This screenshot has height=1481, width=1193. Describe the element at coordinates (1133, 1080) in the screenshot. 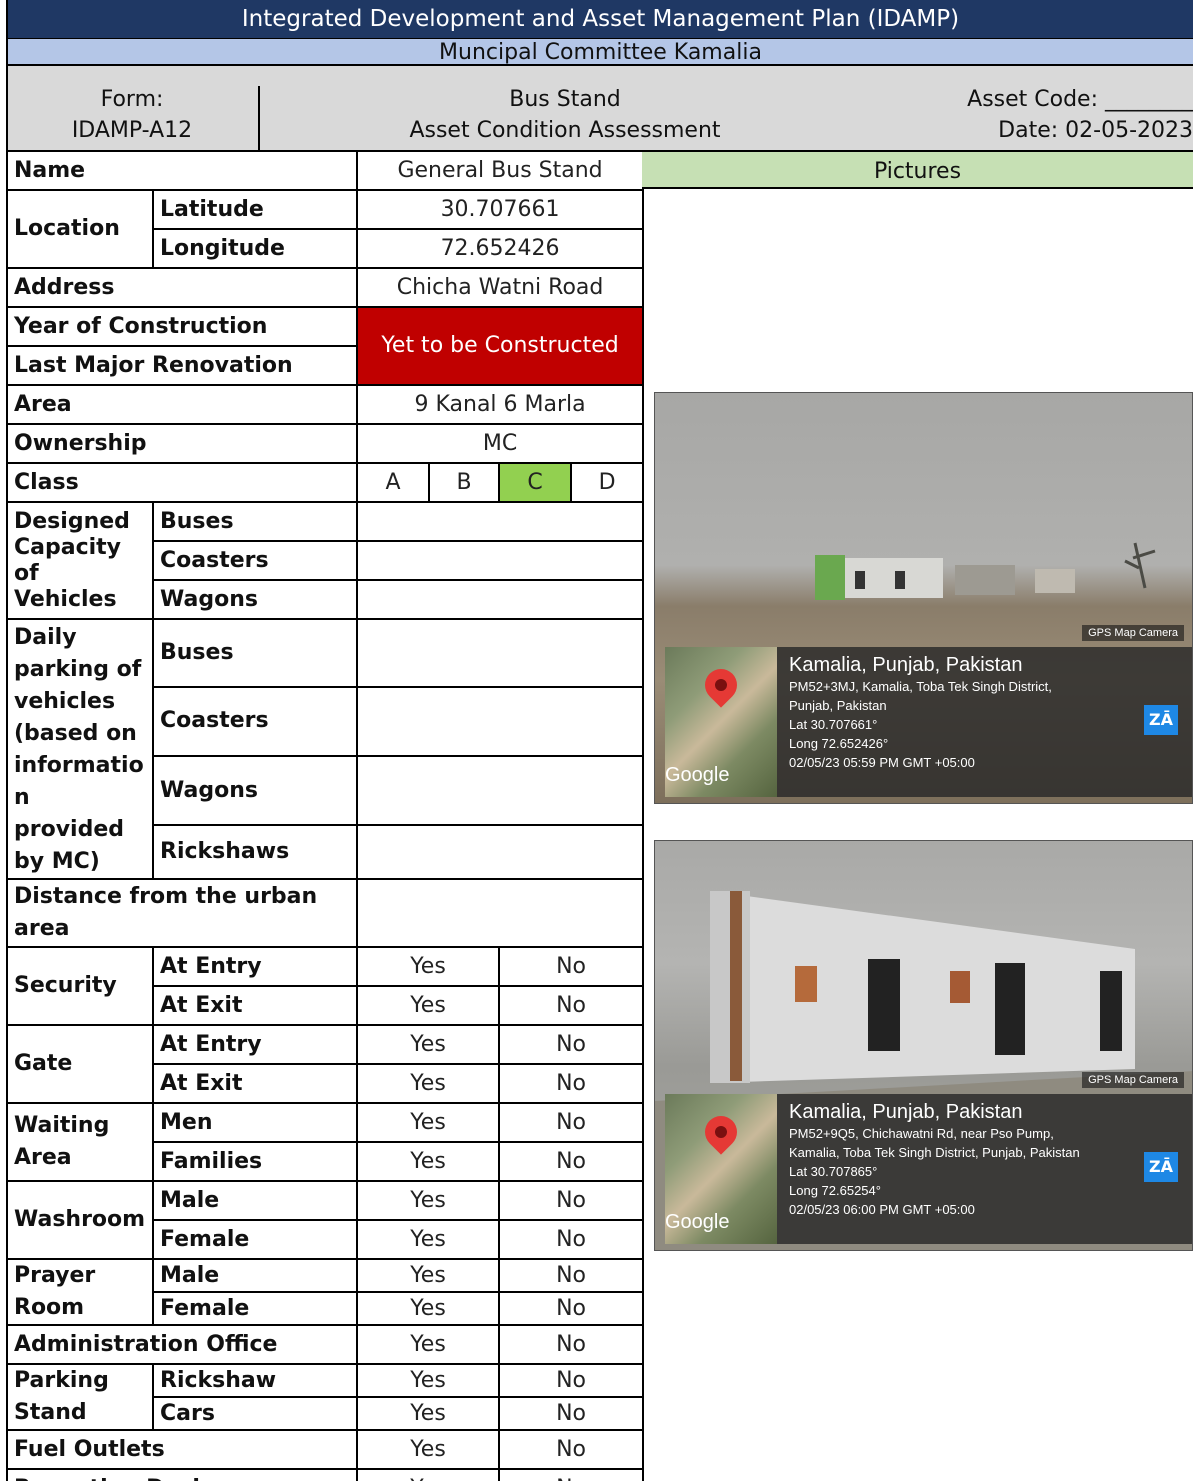

I see `gps-camera-badge: GPS Map Camera` at that location.